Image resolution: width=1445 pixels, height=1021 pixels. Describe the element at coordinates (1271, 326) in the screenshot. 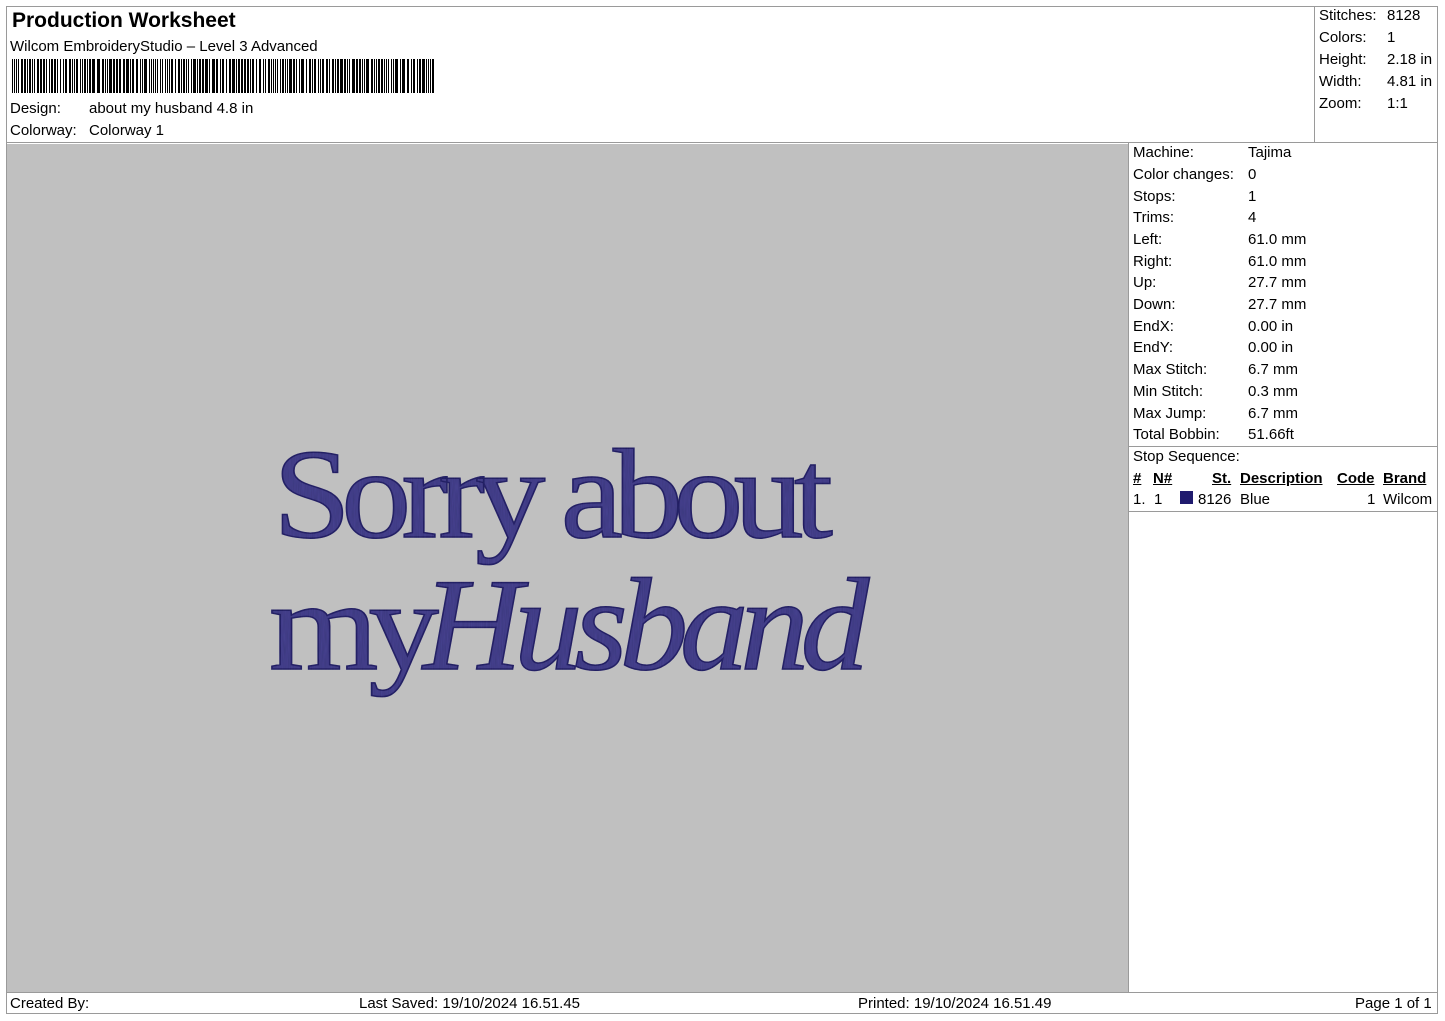

I see `endx-value: 0.00 in` at that location.